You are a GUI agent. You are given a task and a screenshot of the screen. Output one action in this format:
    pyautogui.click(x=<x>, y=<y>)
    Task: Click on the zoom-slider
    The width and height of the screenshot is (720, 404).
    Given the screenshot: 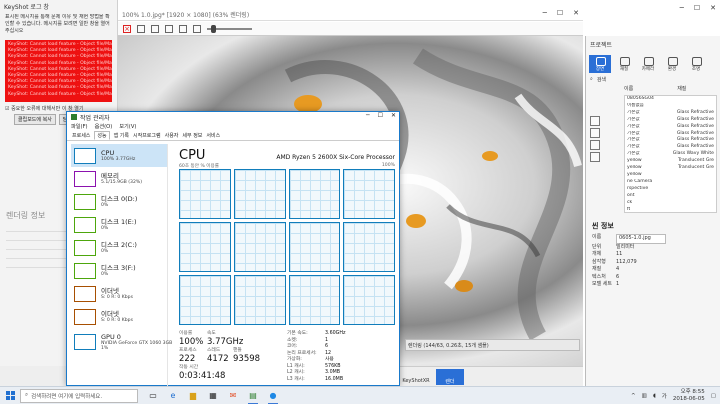 What is the action you would take?
    pyautogui.click(x=229, y=28)
    